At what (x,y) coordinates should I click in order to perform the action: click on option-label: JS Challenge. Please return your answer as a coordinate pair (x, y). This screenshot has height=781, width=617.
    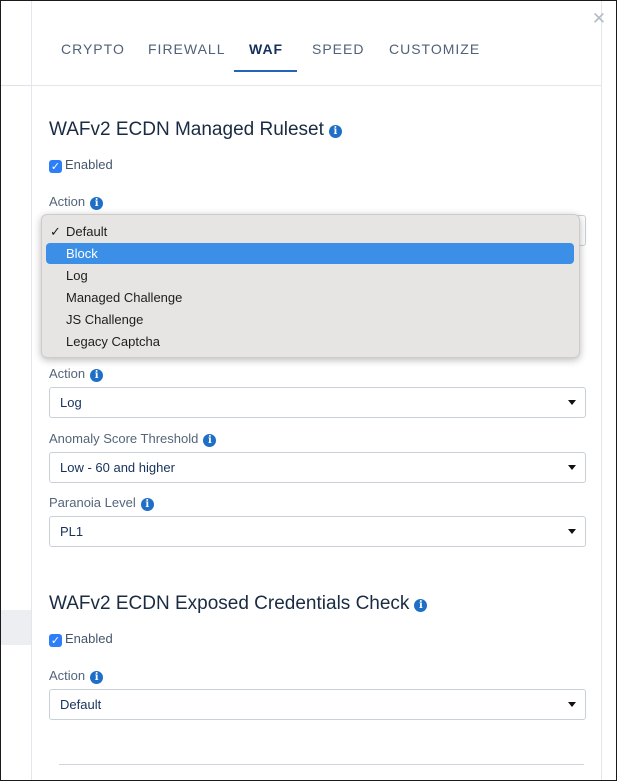
    Looking at the image, I should click on (105, 319).